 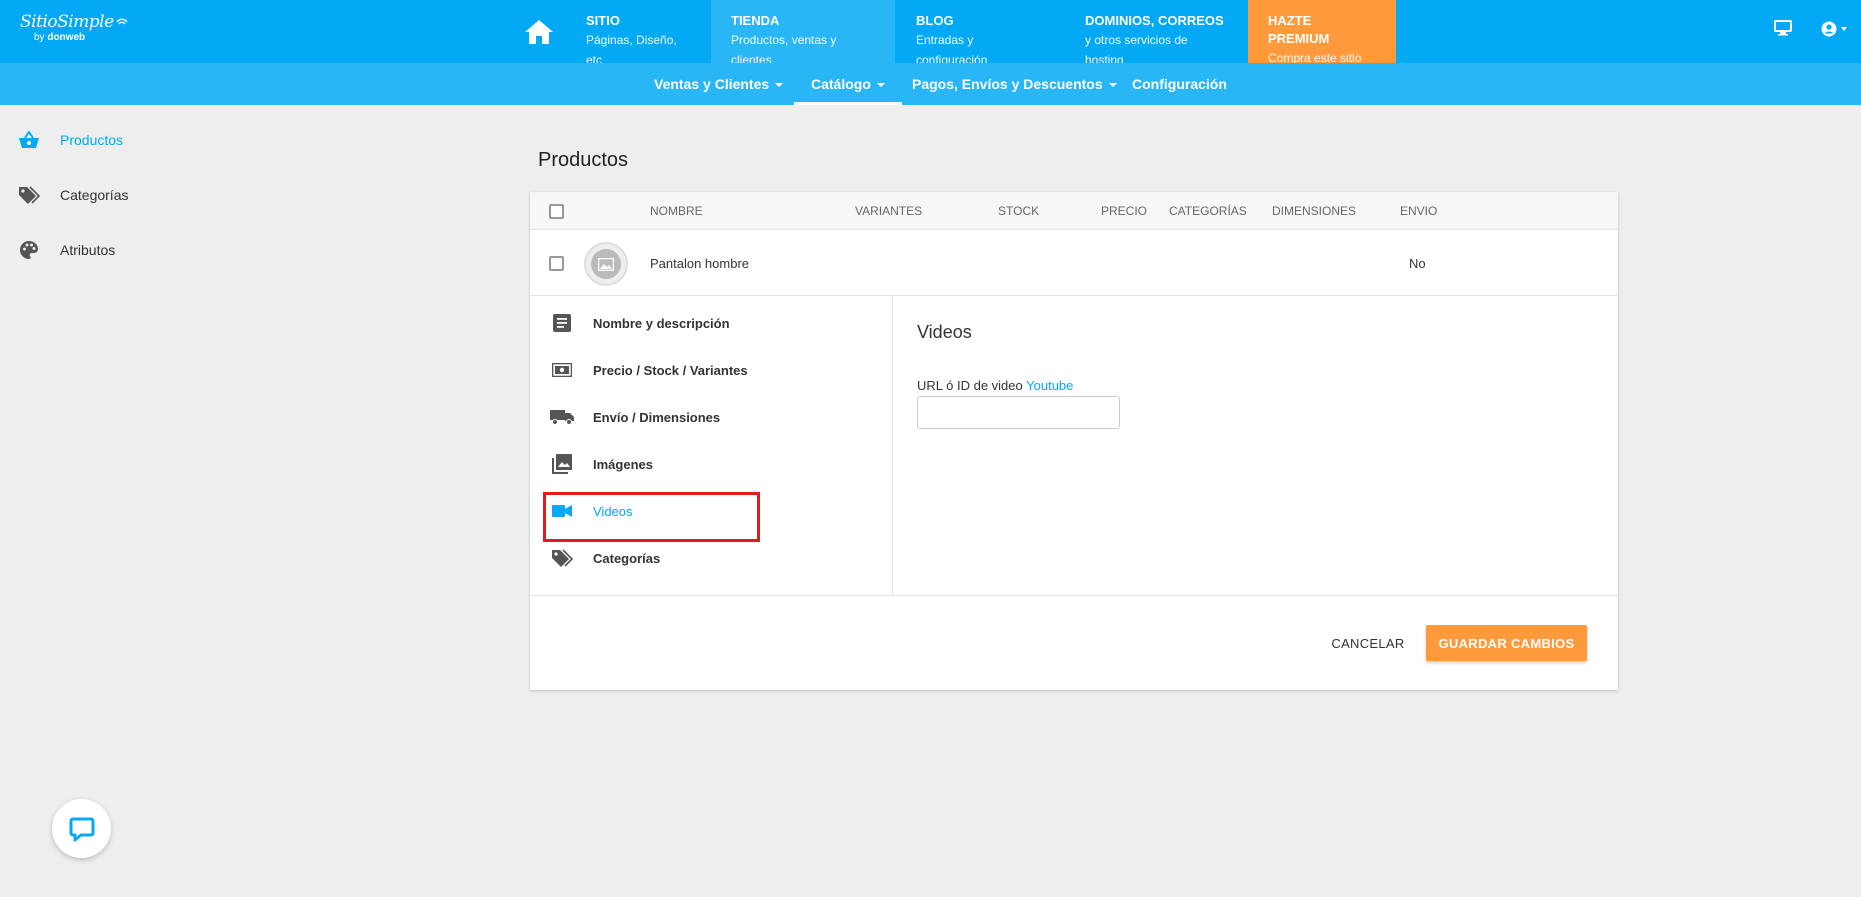 I want to click on images-icon, so click(x=562, y=464).